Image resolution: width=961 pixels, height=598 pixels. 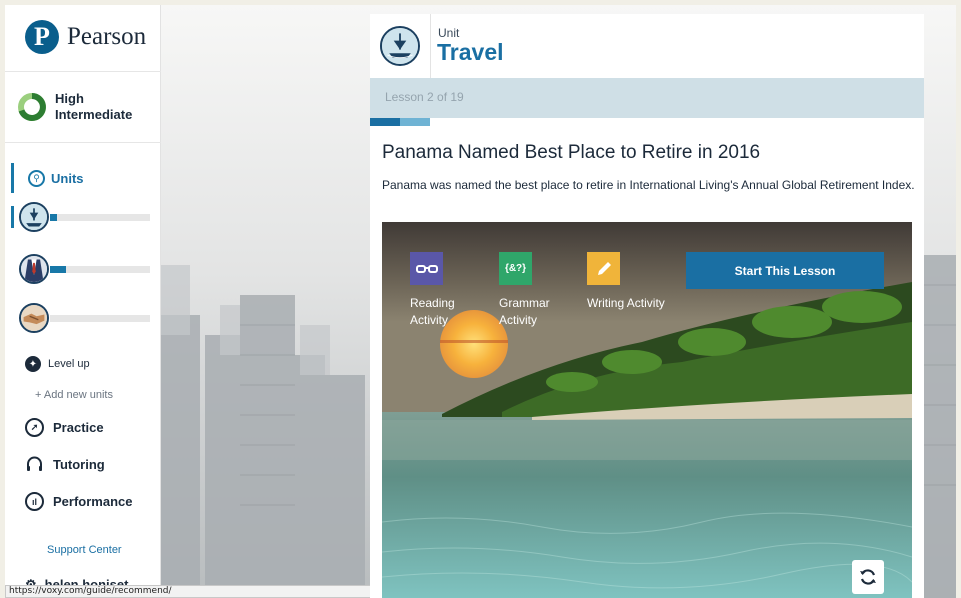 I want to click on header-separator, so click(x=430, y=46).